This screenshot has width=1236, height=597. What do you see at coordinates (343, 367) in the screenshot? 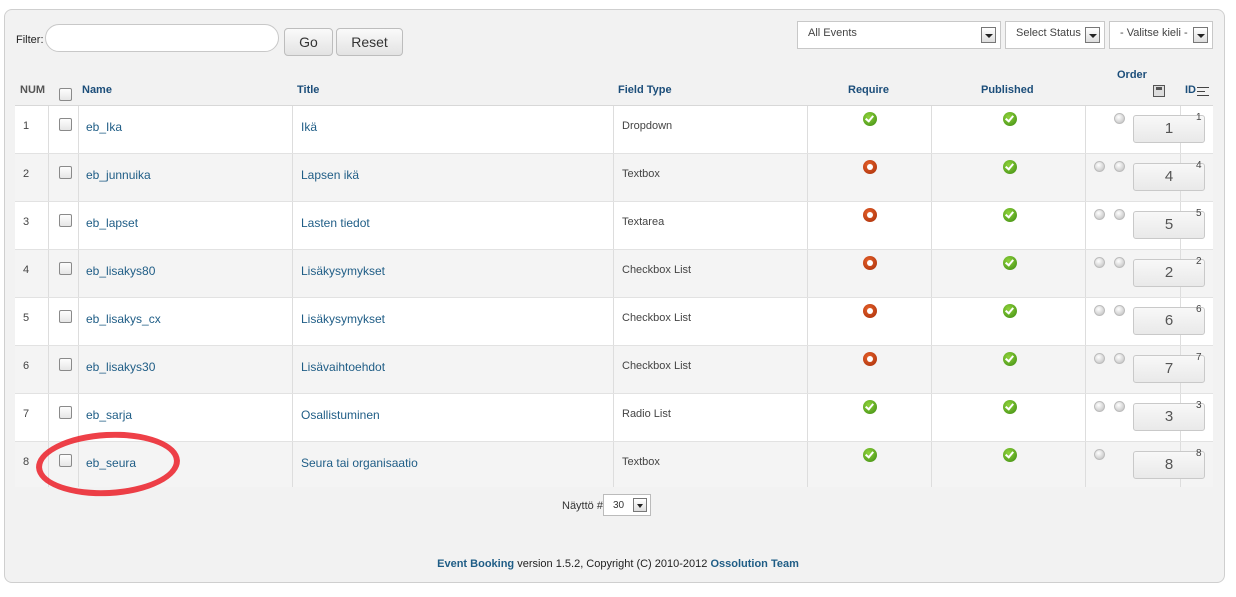
I see `field-title-link: Lisävaihtoehdot` at bounding box center [343, 367].